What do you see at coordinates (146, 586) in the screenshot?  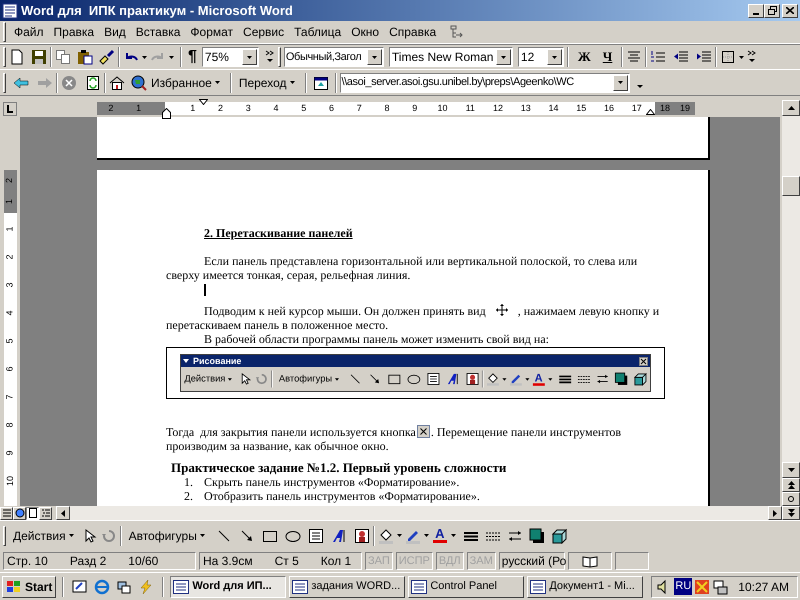 I see `lightning-icon` at bounding box center [146, 586].